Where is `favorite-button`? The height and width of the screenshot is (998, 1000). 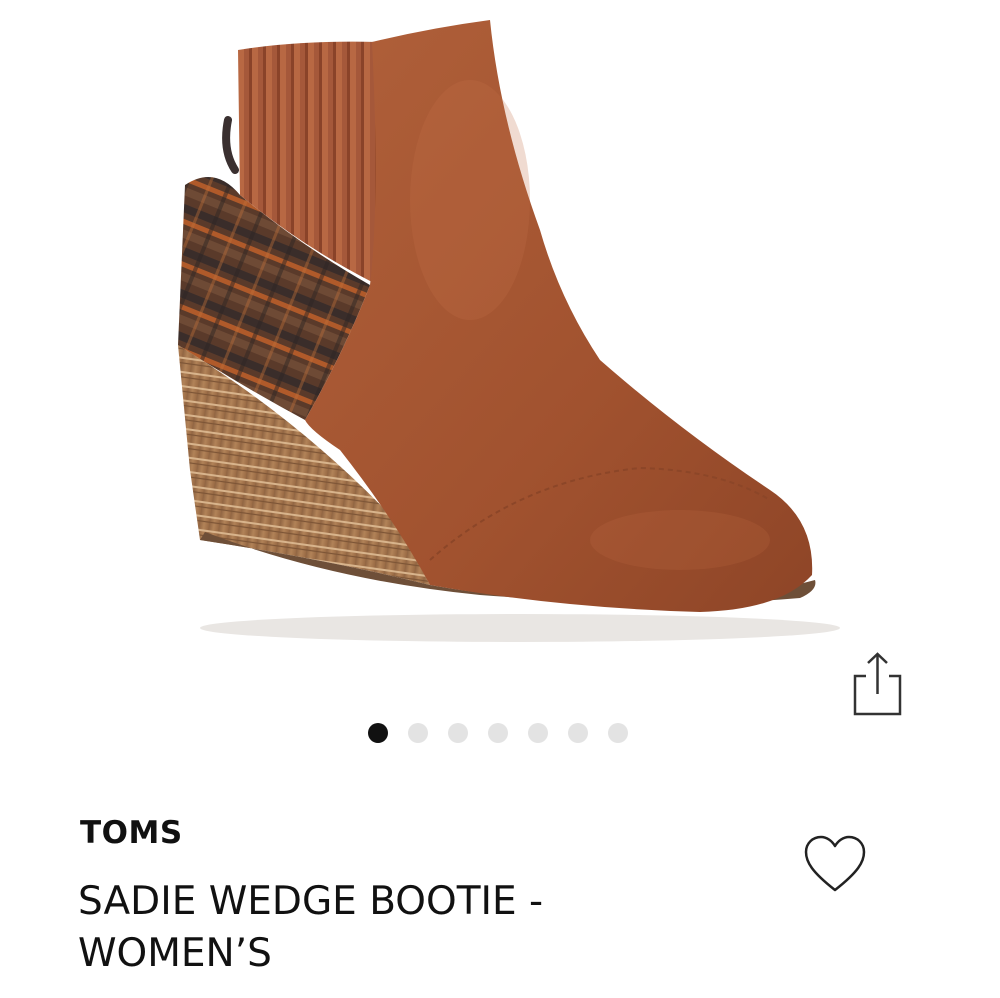 favorite-button is located at coordinates (835, 865).